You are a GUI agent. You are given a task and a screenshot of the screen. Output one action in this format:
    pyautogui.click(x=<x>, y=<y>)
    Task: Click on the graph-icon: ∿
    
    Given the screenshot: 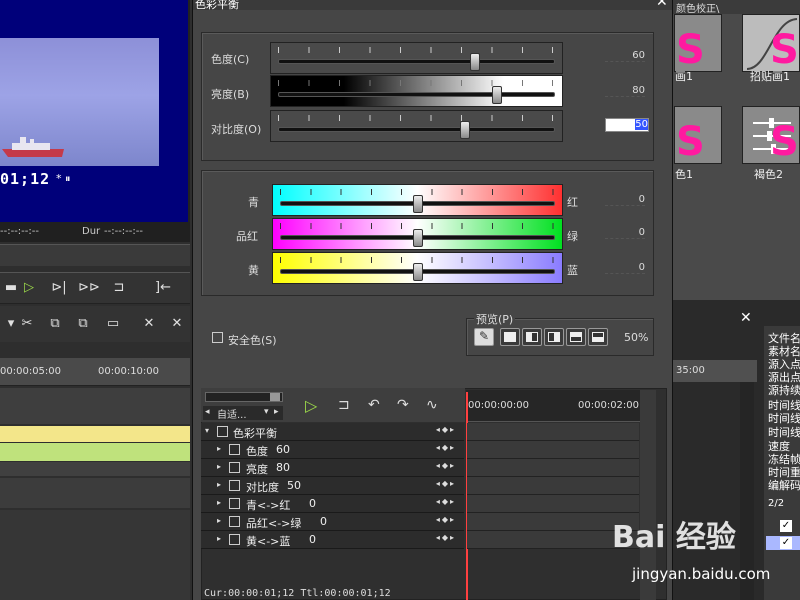 What is the action you would take?
    pyautogui.click(x=432, y=405)
    